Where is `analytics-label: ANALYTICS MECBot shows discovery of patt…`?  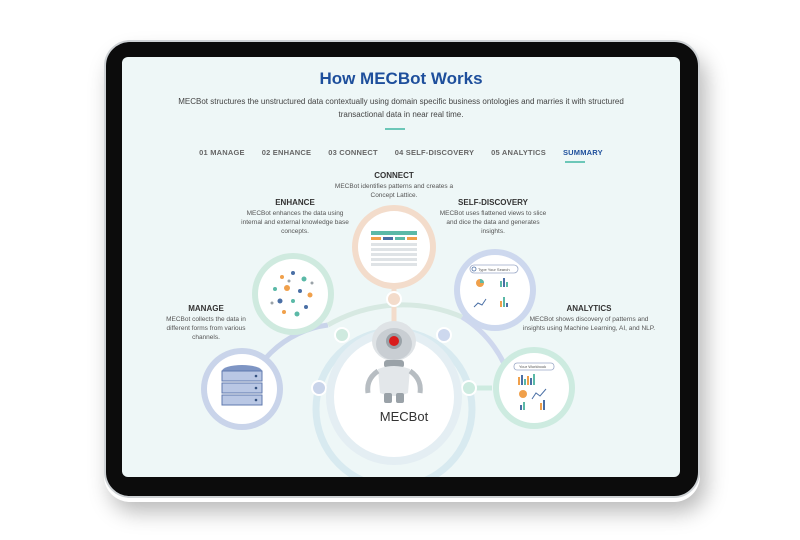
analytics-label: ANALYTICS MECBot shows discovery of patt… is located at coordinates (589, 318).